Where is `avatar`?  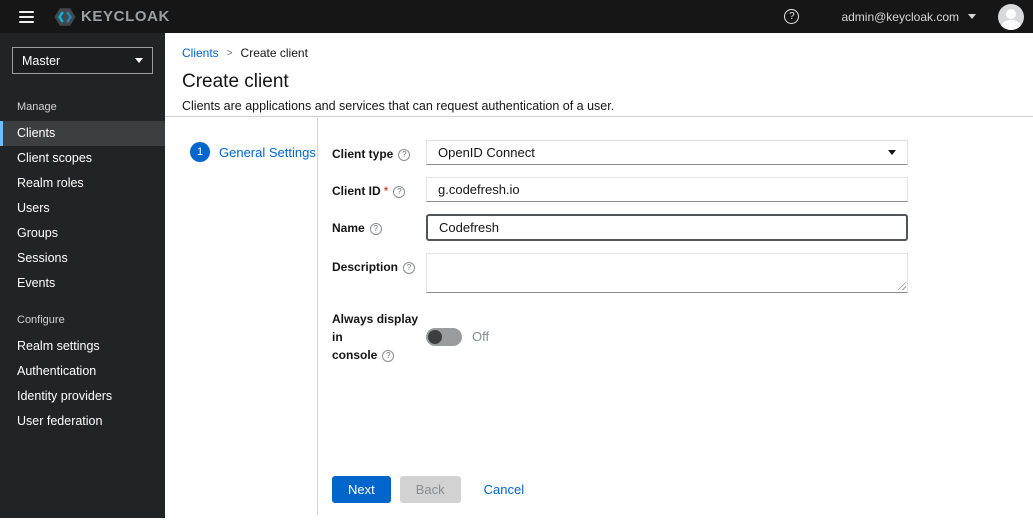 avatar is located at coordinates (1011, 16).